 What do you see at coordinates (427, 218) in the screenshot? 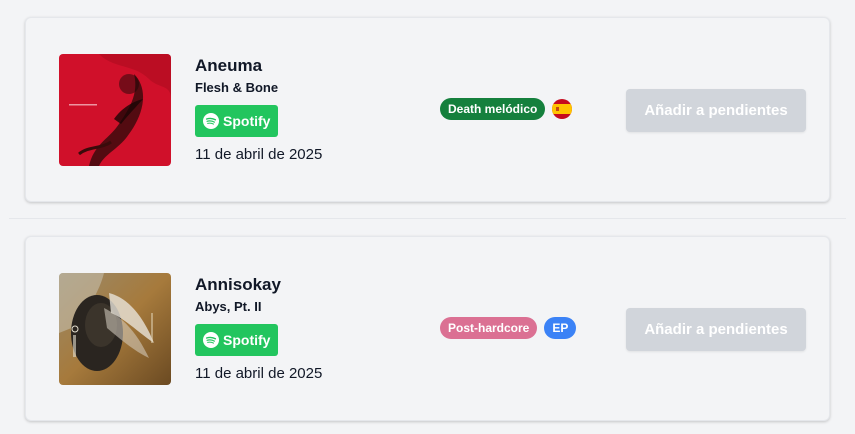
I see `section-divider` at bounding box center [427, 218].